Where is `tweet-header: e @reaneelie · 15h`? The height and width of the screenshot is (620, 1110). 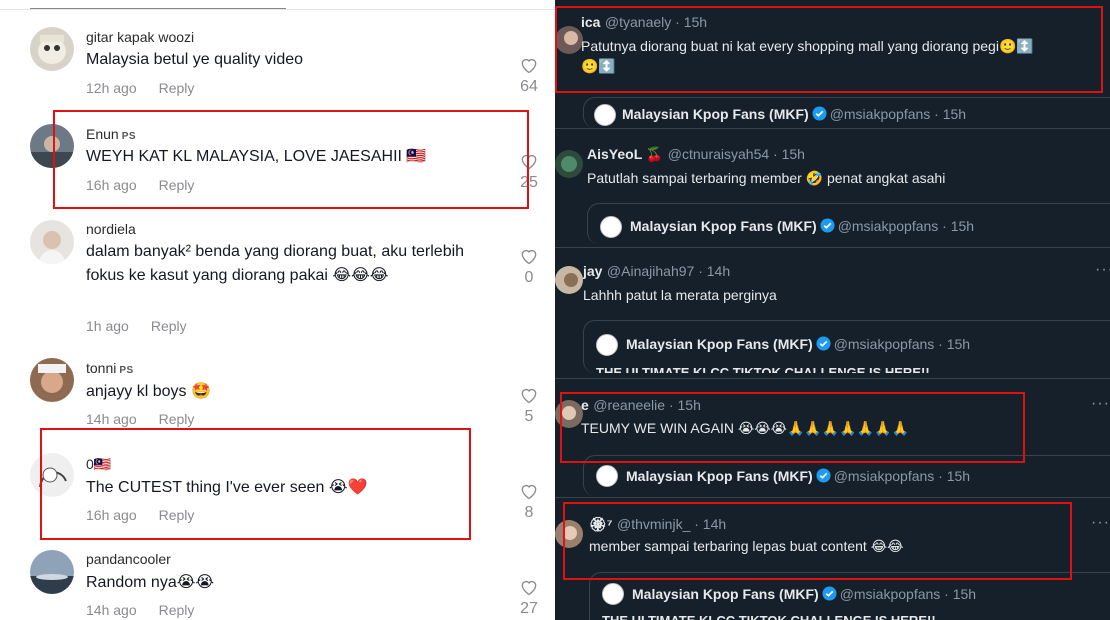
tweet-header: e @reaneelie · 15h is located at coordinates (641, 406).